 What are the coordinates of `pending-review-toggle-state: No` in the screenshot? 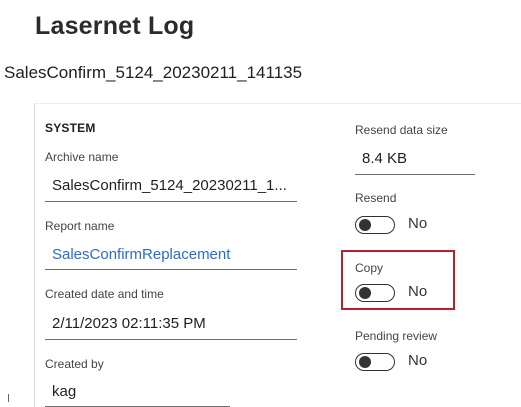 It's located at (418, 360).